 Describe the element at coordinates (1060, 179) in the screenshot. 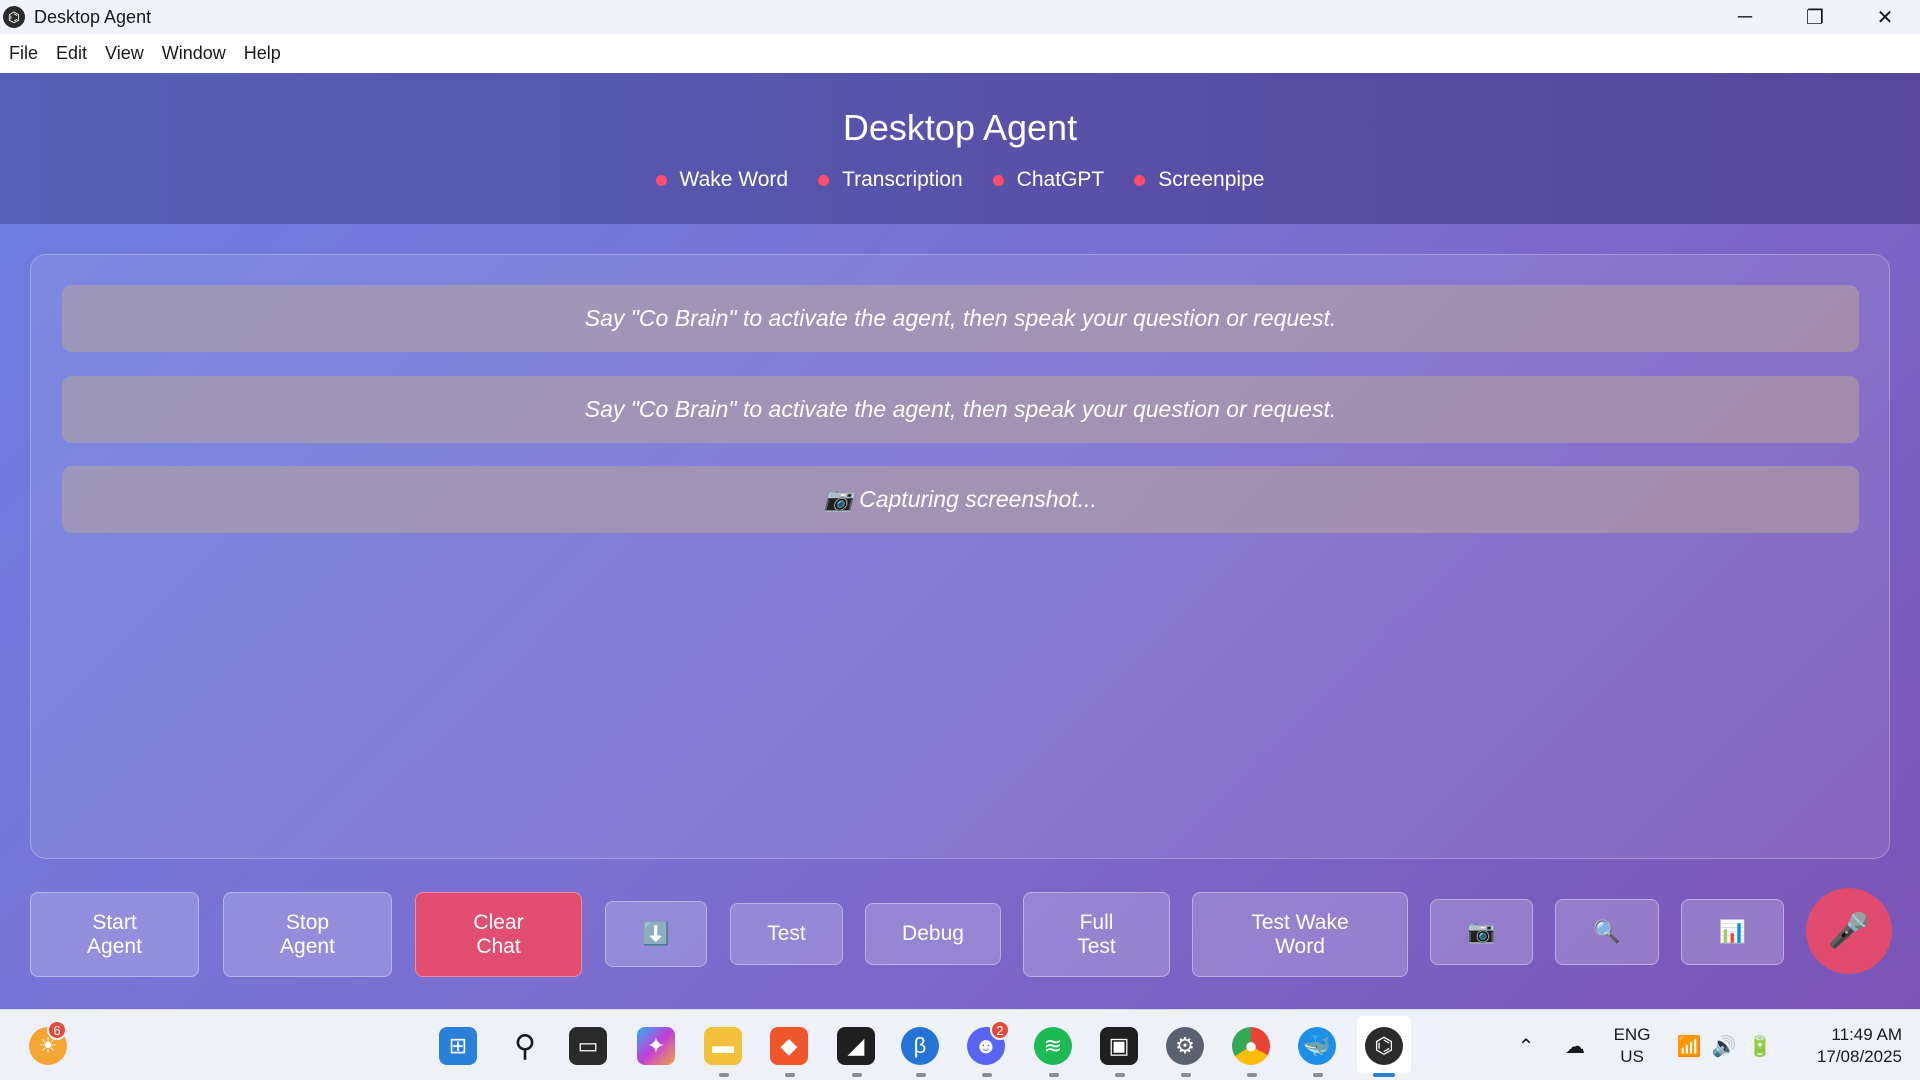

I see `status-label: ChatGPT` at that location.